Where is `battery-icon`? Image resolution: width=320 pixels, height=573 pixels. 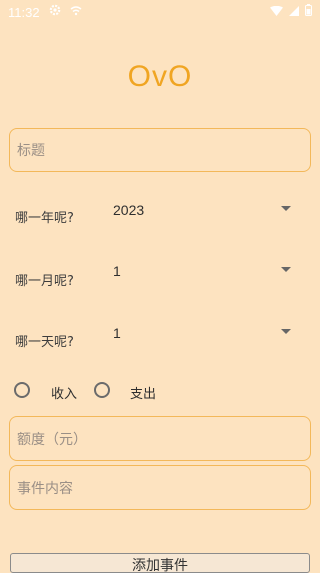
battery-icon is located at coordinates (308, 12).